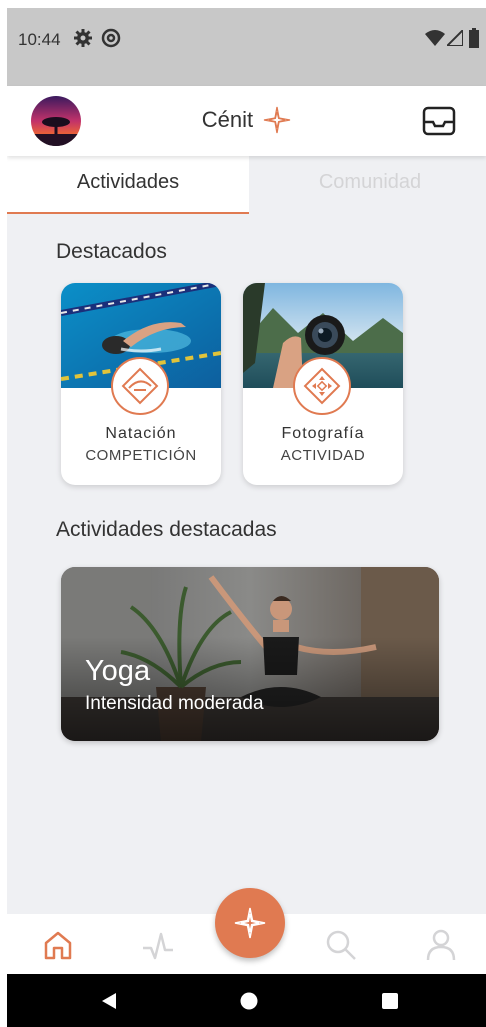  What do you see at coordinates (128, 185) in the screenshot?
I see `tab-actividades: Actividades` at bounding box center [128, 185].